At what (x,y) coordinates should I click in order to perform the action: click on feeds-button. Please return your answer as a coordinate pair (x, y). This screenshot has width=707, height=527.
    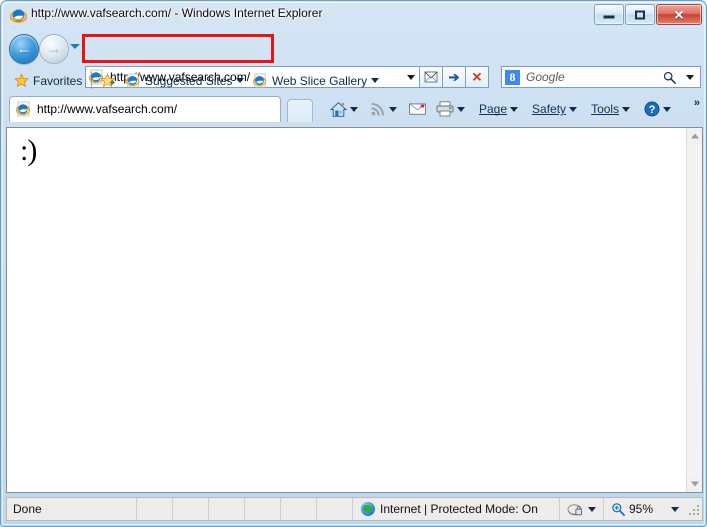
    Looking at the image, I should click on (383, 109).